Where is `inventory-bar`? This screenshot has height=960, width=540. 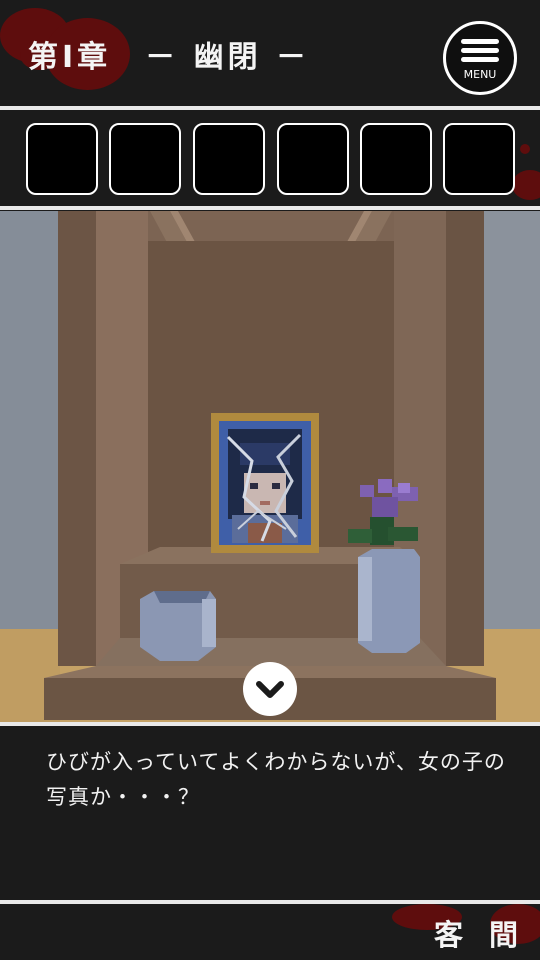 inventory-bar is located at coordinates (270, 158).